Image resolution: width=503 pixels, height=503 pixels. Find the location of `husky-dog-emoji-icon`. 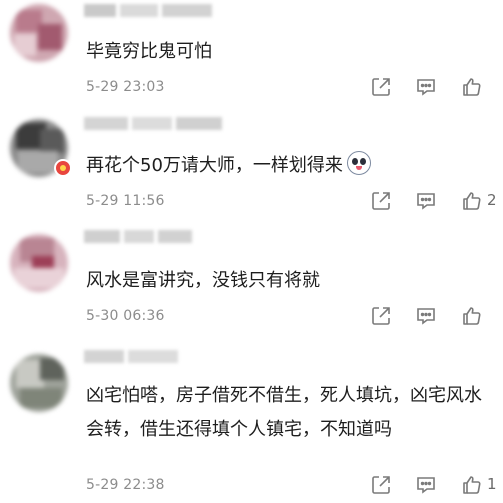

husky-dog-emoji-icon is located at coordinates (358, 163).